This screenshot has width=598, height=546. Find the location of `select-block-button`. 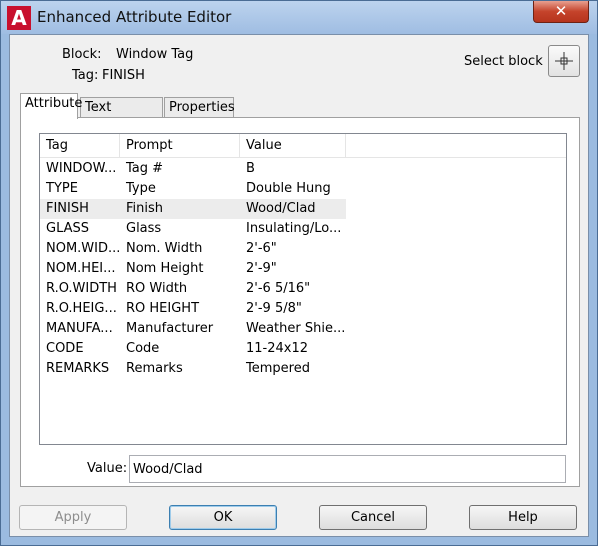

select-block-button is located at coordinates (564, 61).